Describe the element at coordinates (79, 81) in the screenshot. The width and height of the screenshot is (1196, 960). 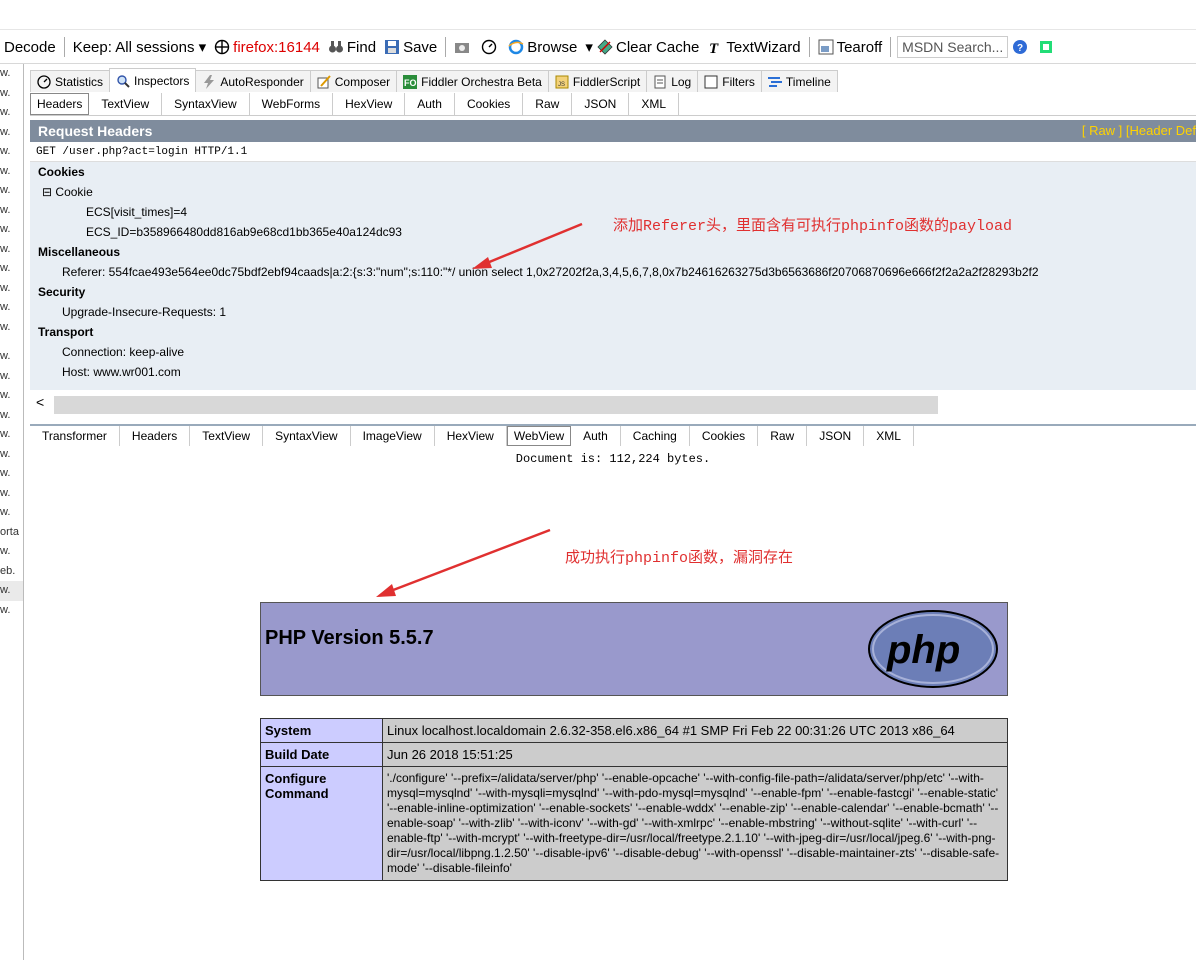
I see `tab-label: Statistics` at that location.